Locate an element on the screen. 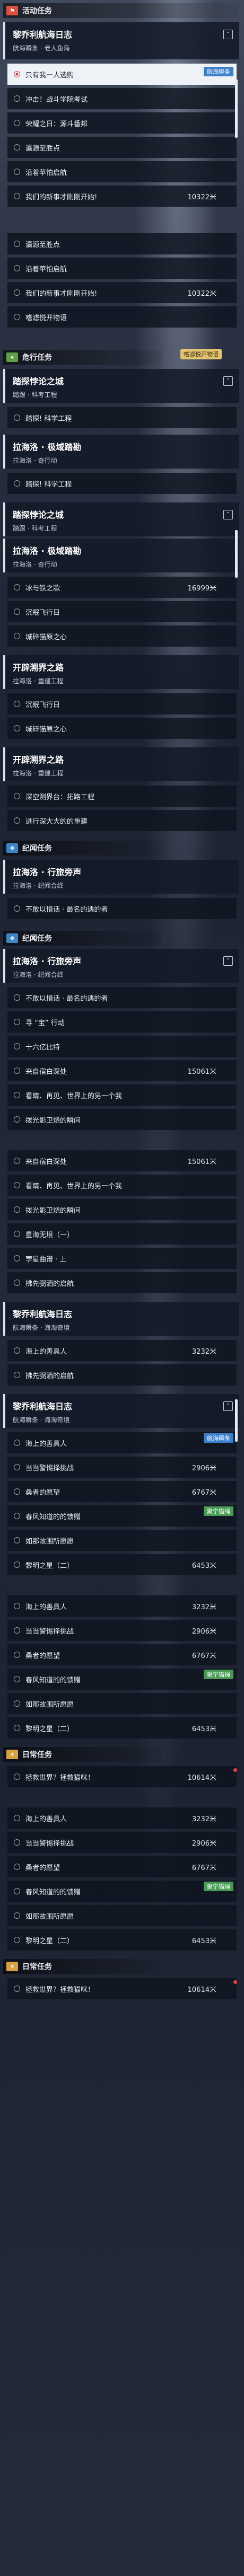 The width and height of the screenshot is (244, 2576). mission-card-wander: 拉海洛 · 行旅旁声 拉海洛 · 纪闻合绎 ⌃ is located at coordinates (121, 966).